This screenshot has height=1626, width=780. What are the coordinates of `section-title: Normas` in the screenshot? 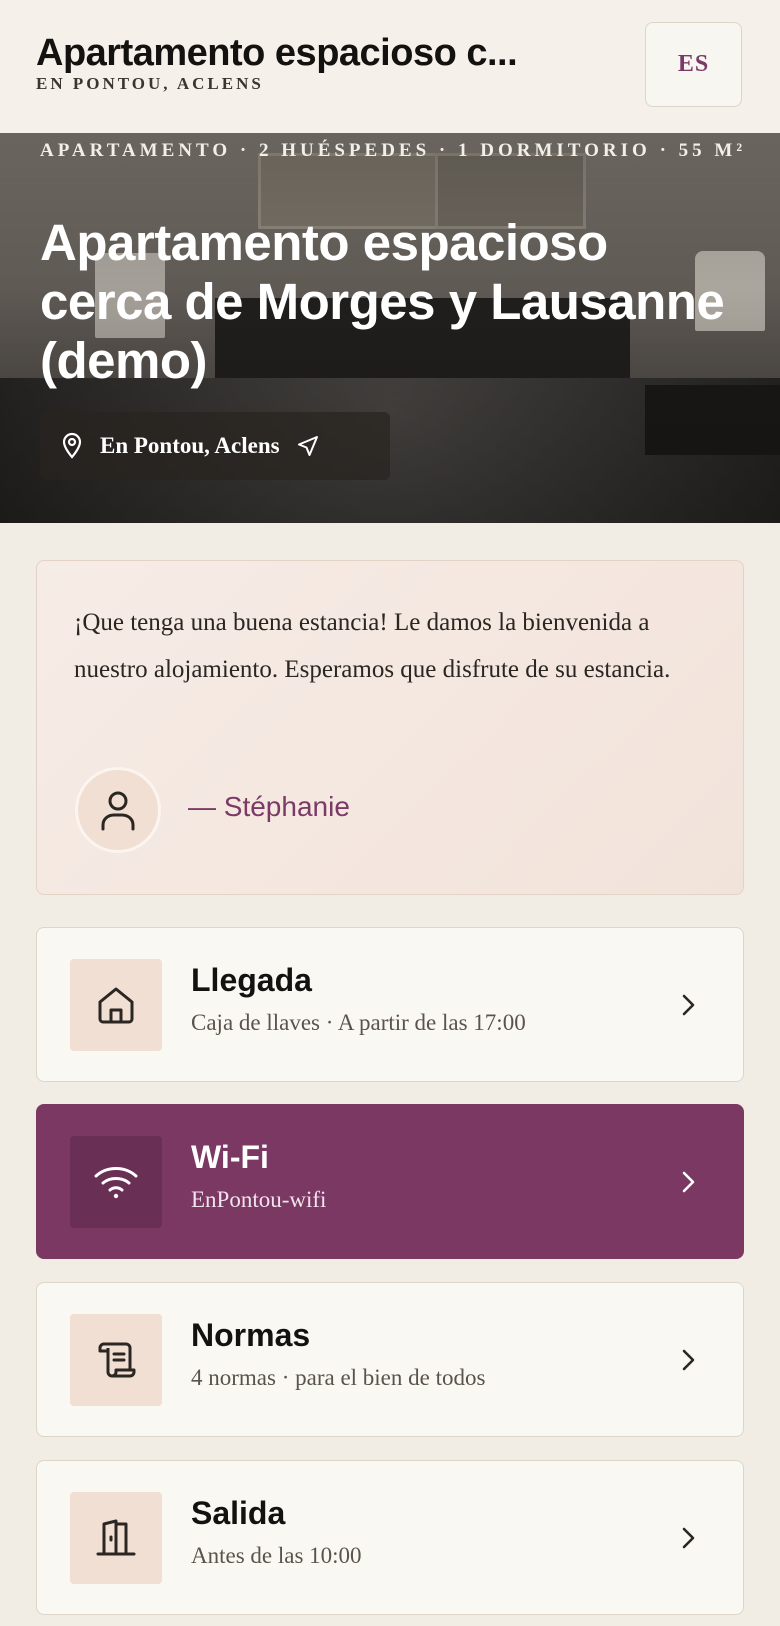 It's located at (251, 1335).